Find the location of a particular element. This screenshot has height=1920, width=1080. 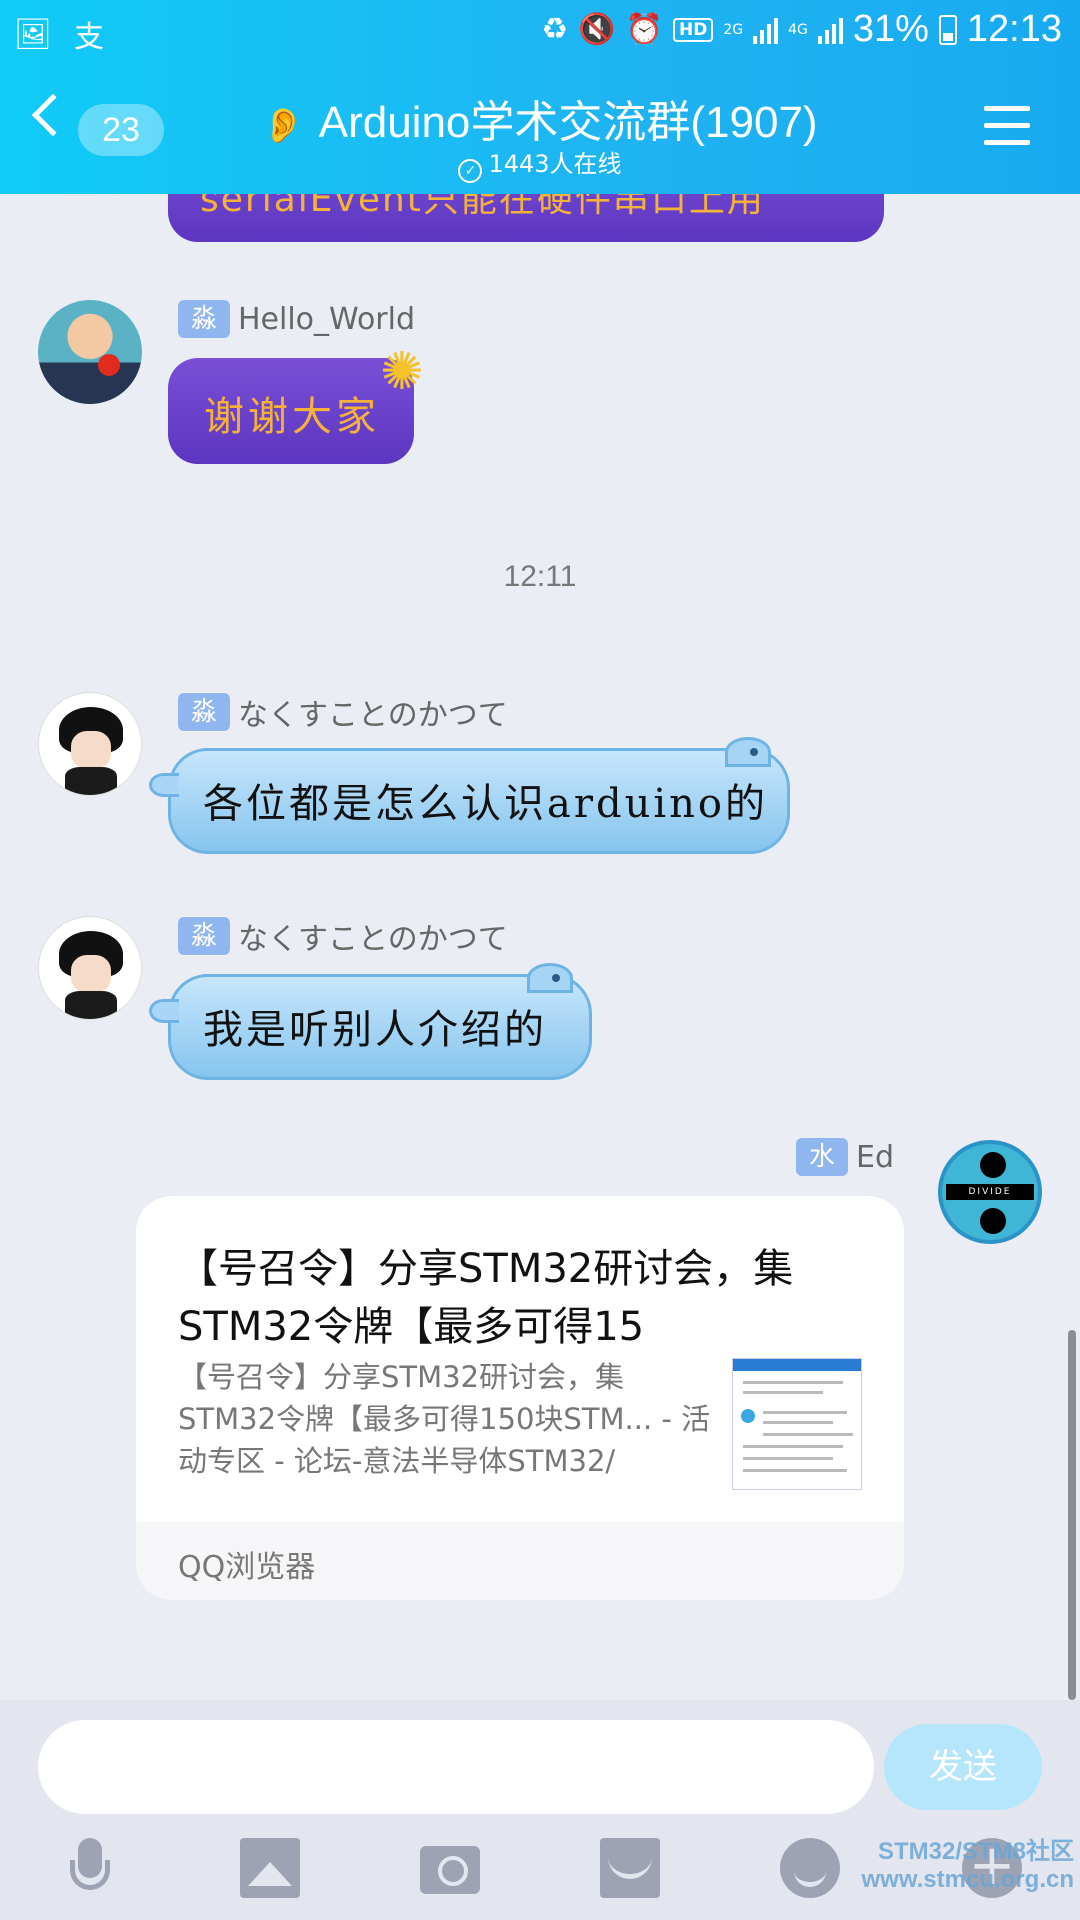

microphone-icon is located at coordinates (90, 1868).